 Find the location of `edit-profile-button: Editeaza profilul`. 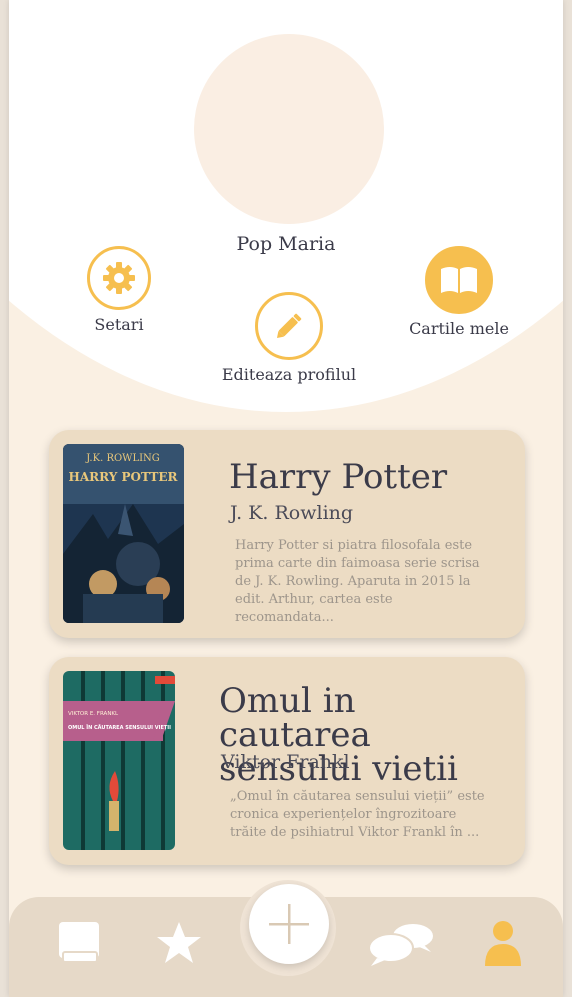

edit-profile-button: Editeaza profilul is located at coordinates (289, 338).